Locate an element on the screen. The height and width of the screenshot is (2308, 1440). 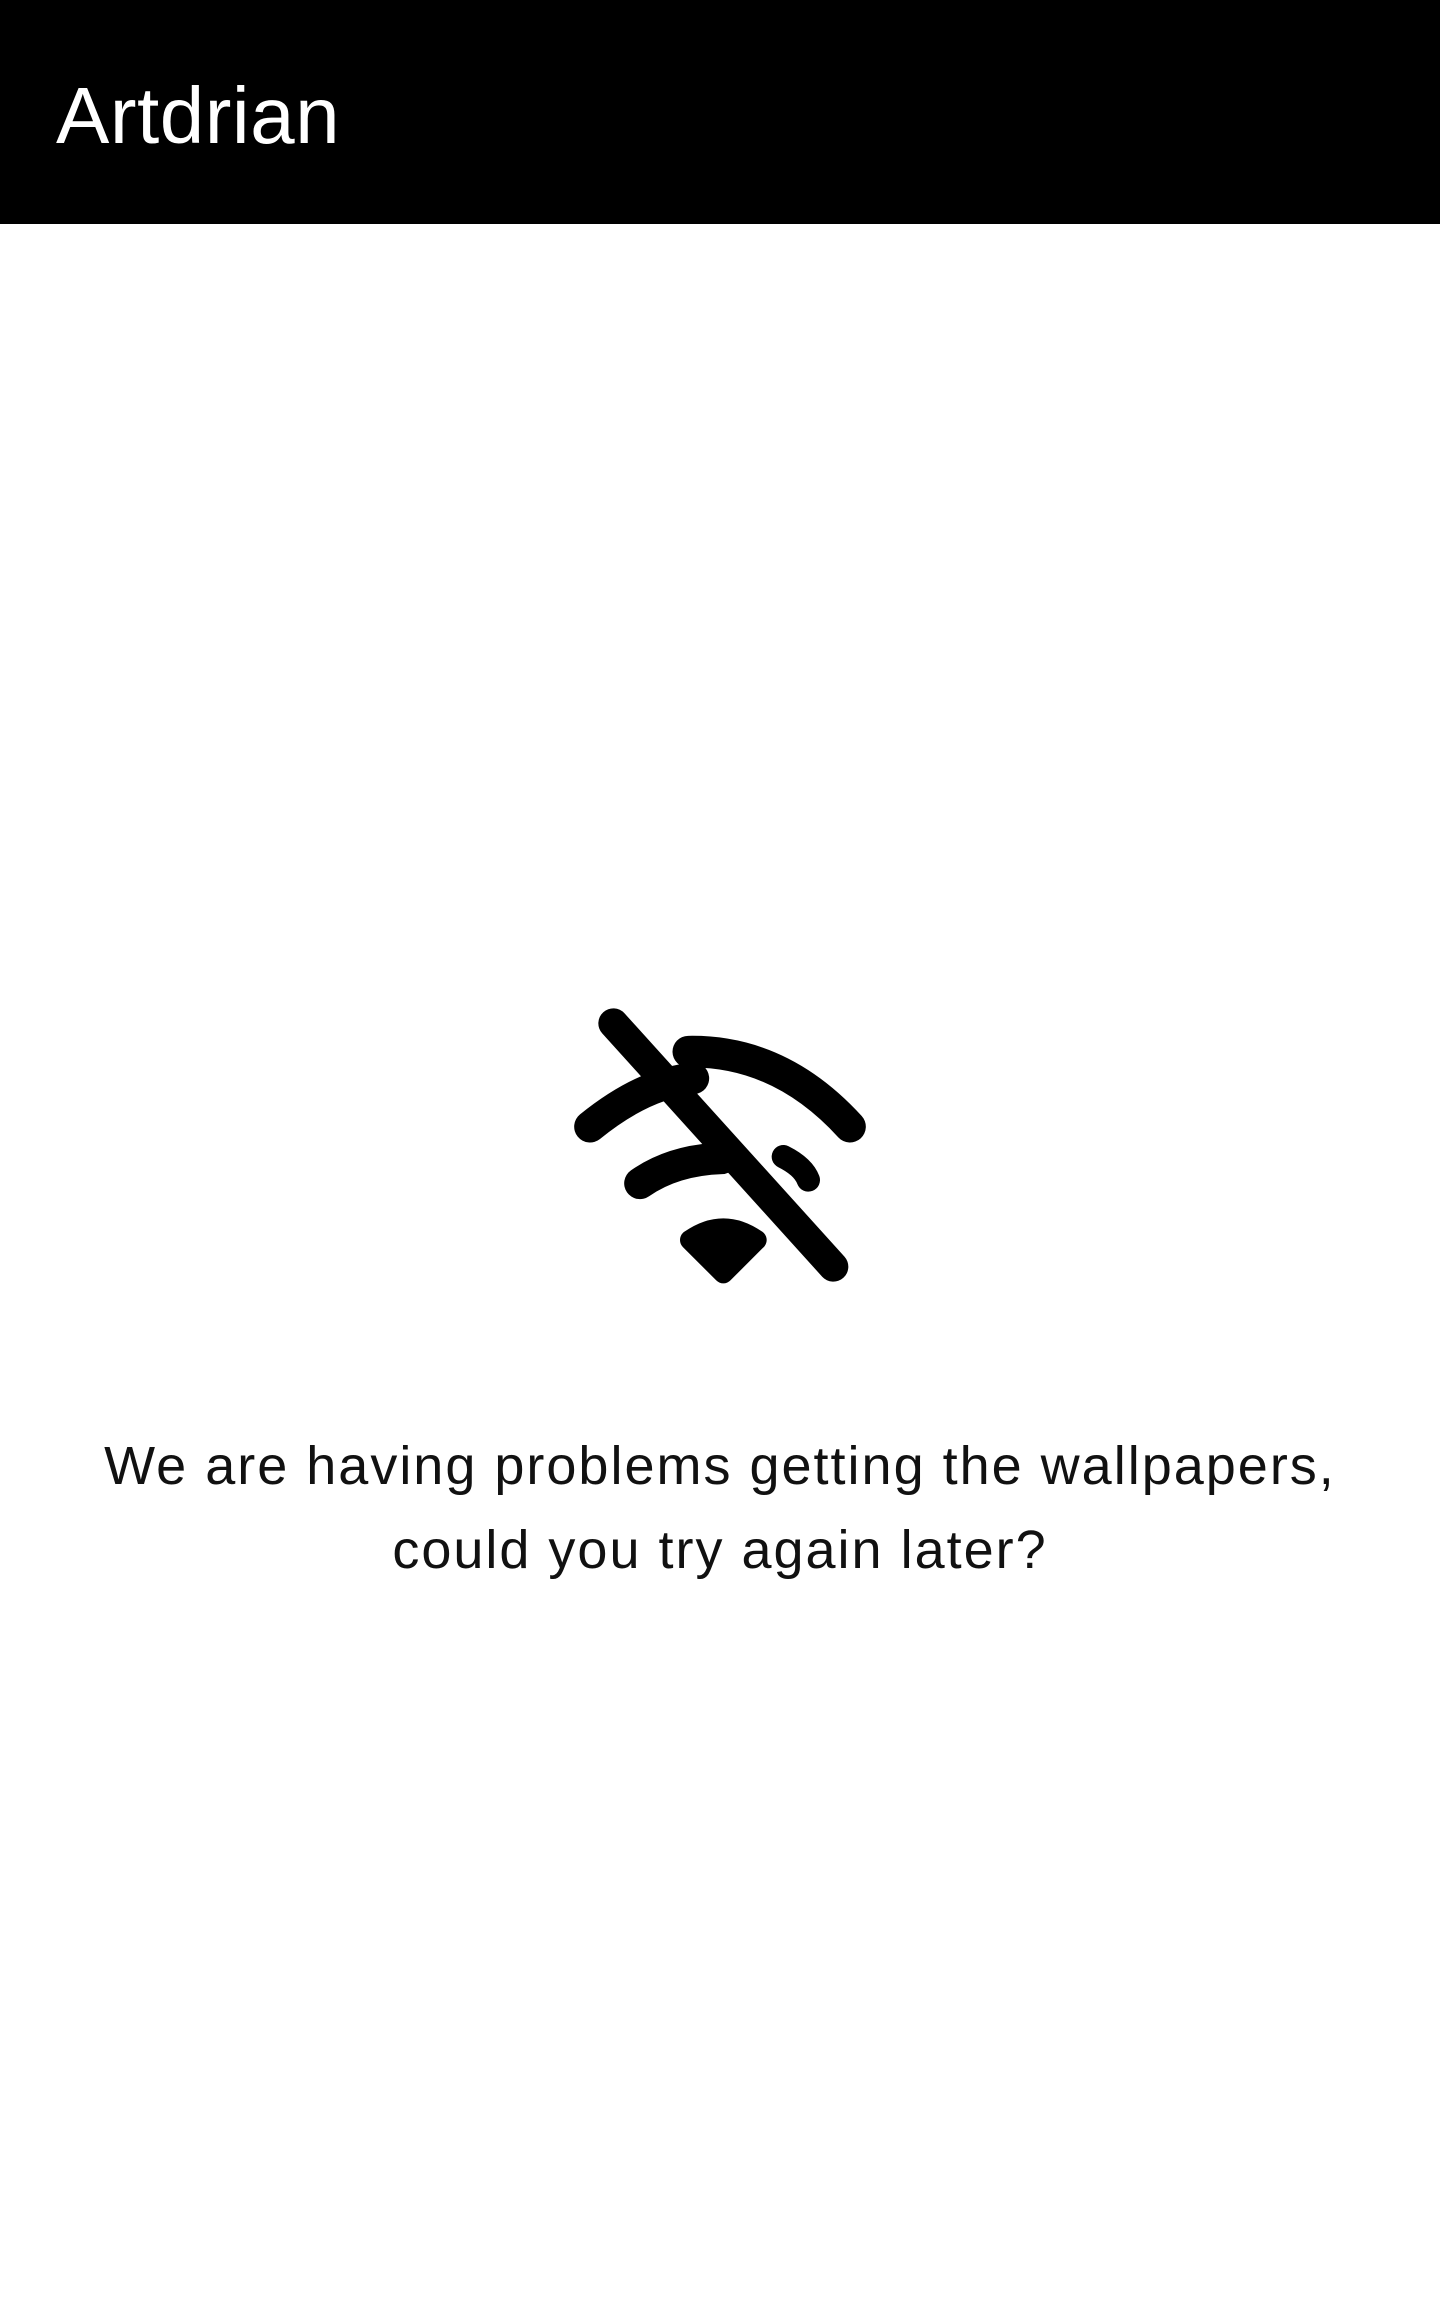
app-bar: Artdrian is located at coordinates (720, 112).